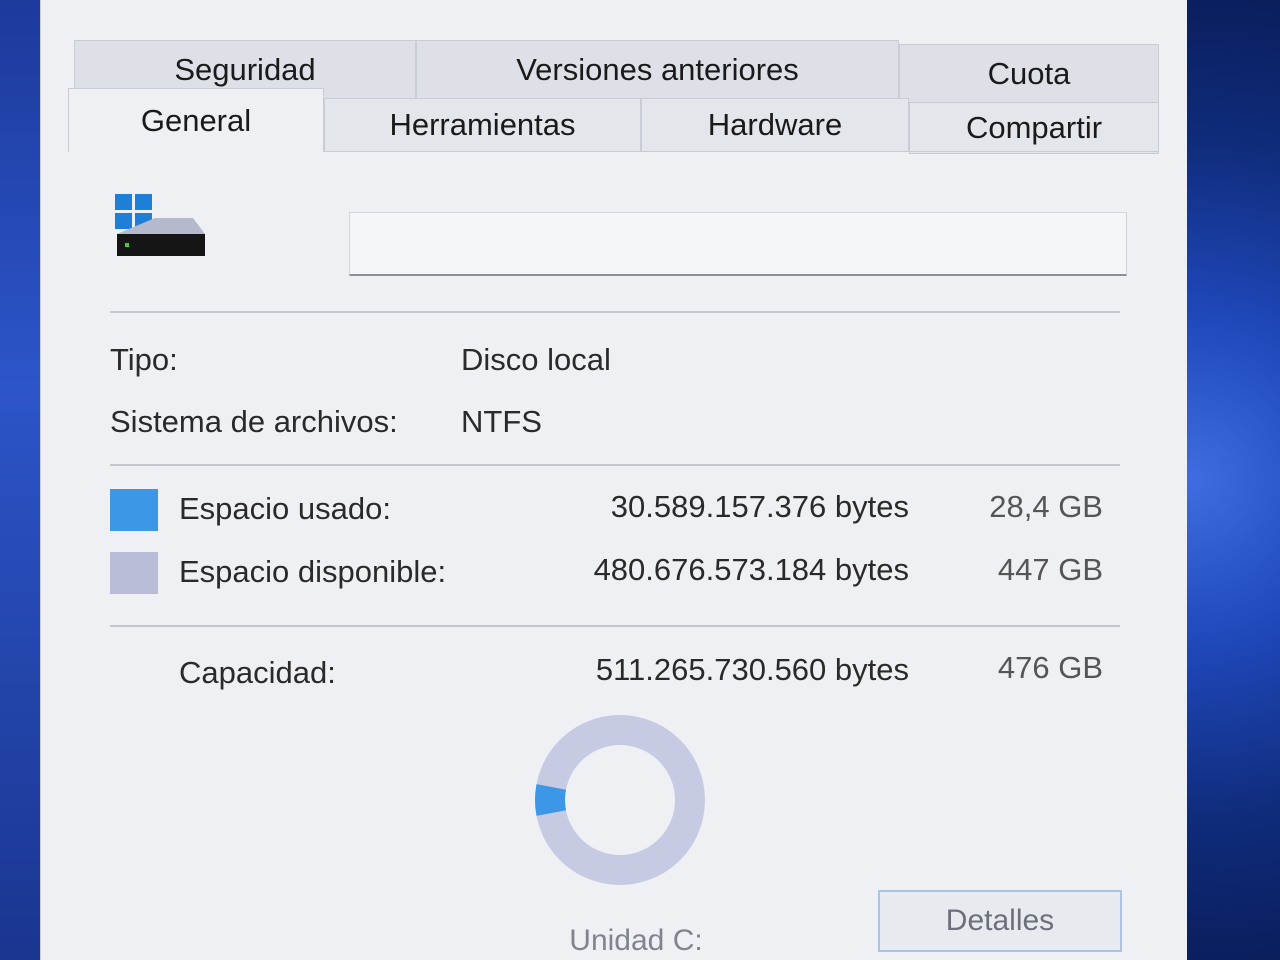 The height and width of the screenshot is (960, 1280). I want to click on free-space-bytes: 480.676.573.184 bytes, so click(751, 569).